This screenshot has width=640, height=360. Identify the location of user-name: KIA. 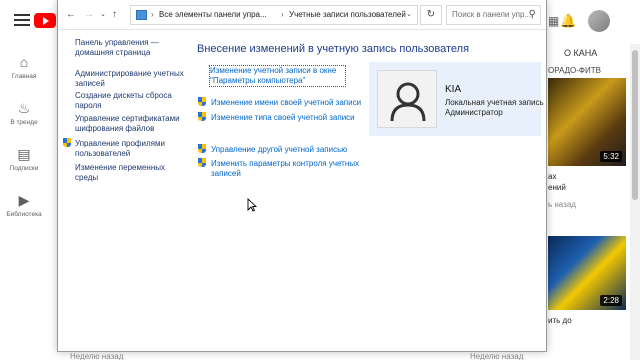
(453, 89).